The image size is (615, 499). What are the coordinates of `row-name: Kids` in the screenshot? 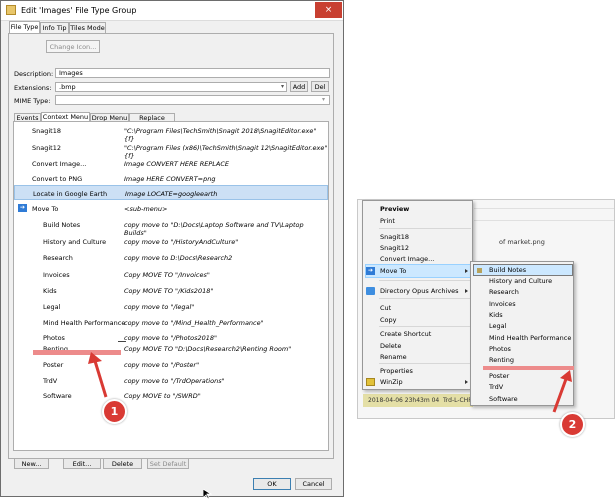 It's located at (50, 291).